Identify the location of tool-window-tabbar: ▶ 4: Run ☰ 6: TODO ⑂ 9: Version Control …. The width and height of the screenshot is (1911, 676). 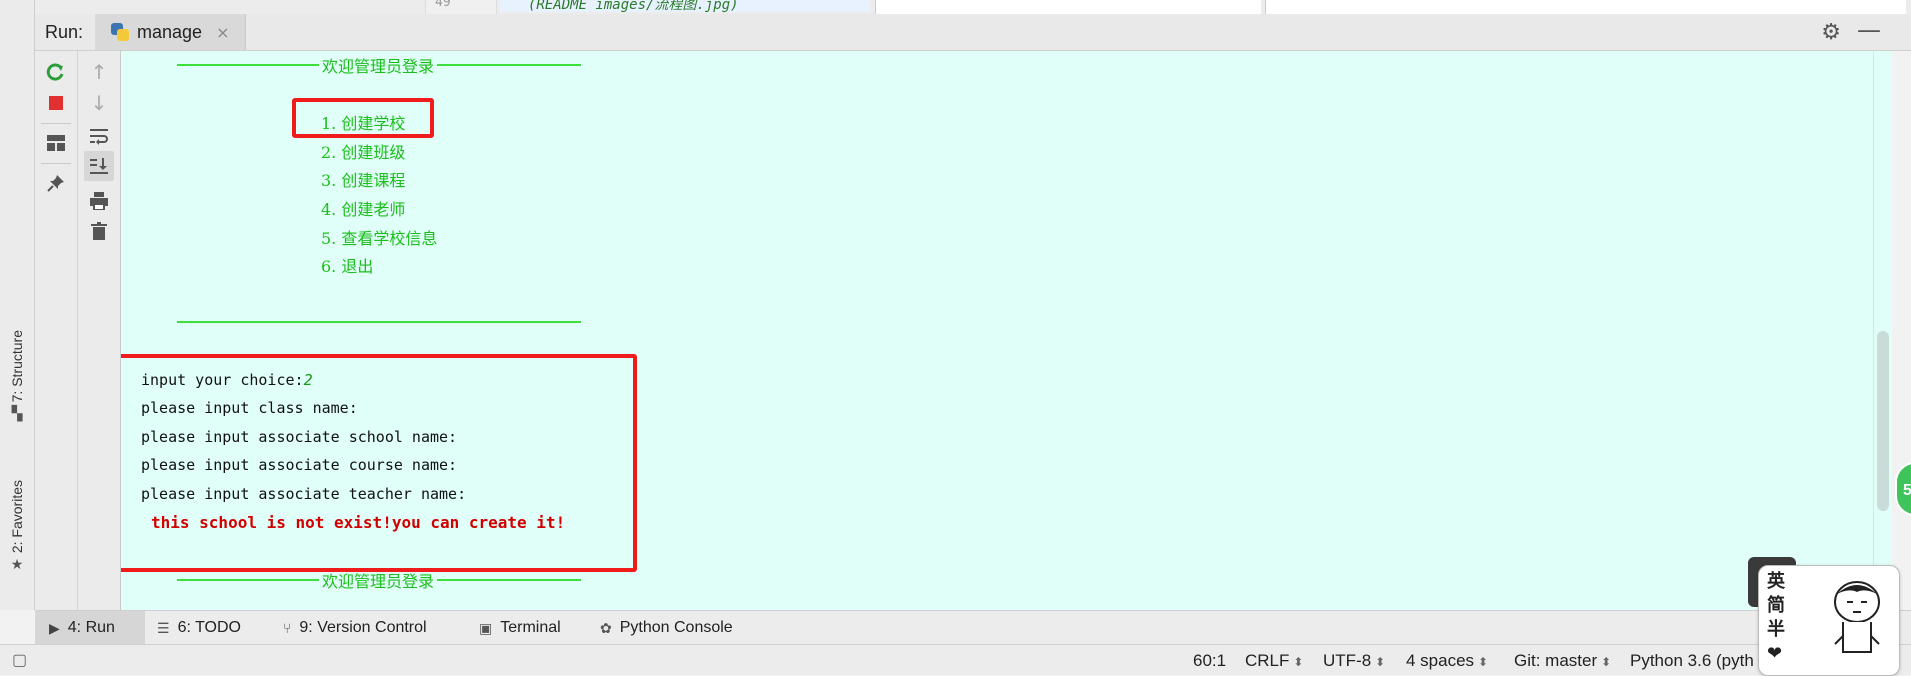
(973, 627).